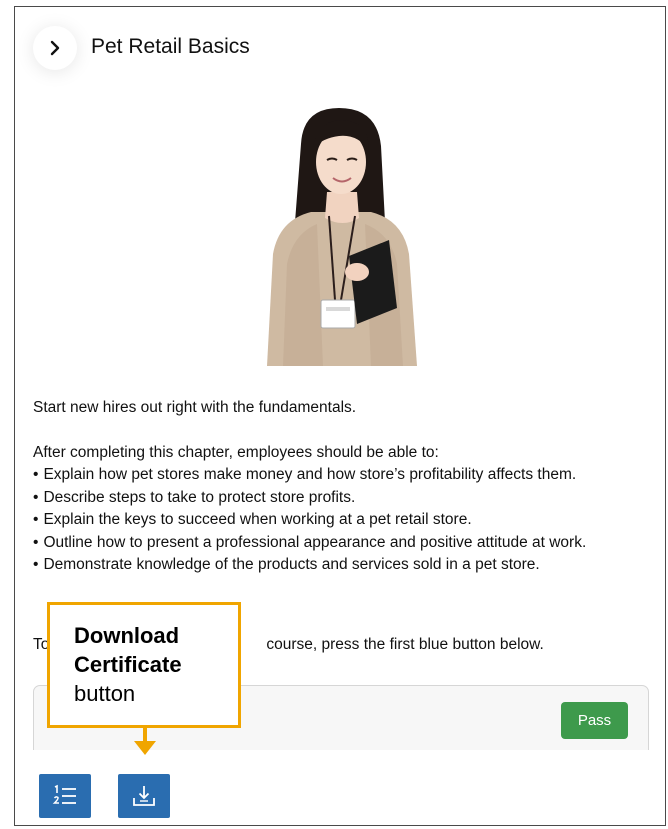 The height and width of the screenshot is (829, 668). I want to click on callout-arrow-icon, so click(145, 748).